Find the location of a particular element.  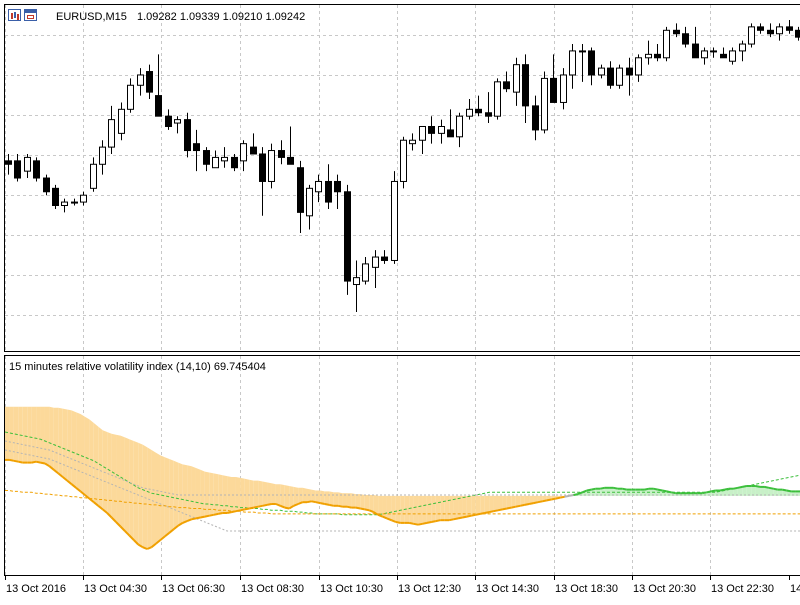

window-icon is located at coordinates (30, 15).